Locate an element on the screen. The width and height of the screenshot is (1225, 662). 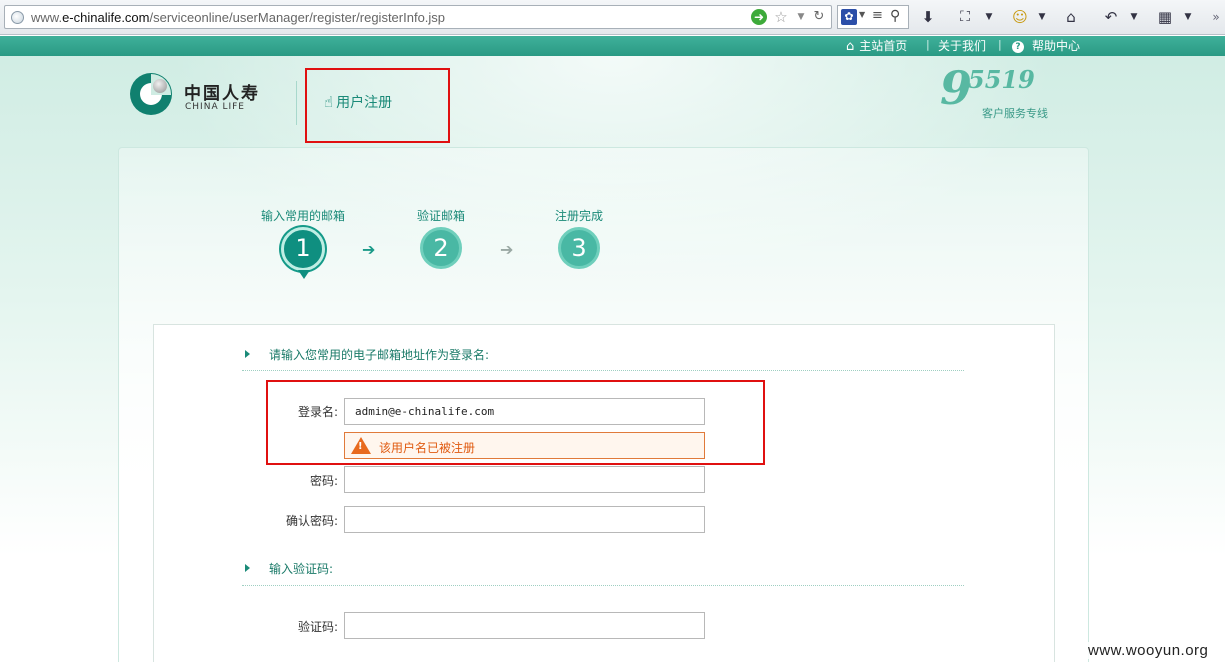
help-icon: ? is located at coordinates (1018, 47).